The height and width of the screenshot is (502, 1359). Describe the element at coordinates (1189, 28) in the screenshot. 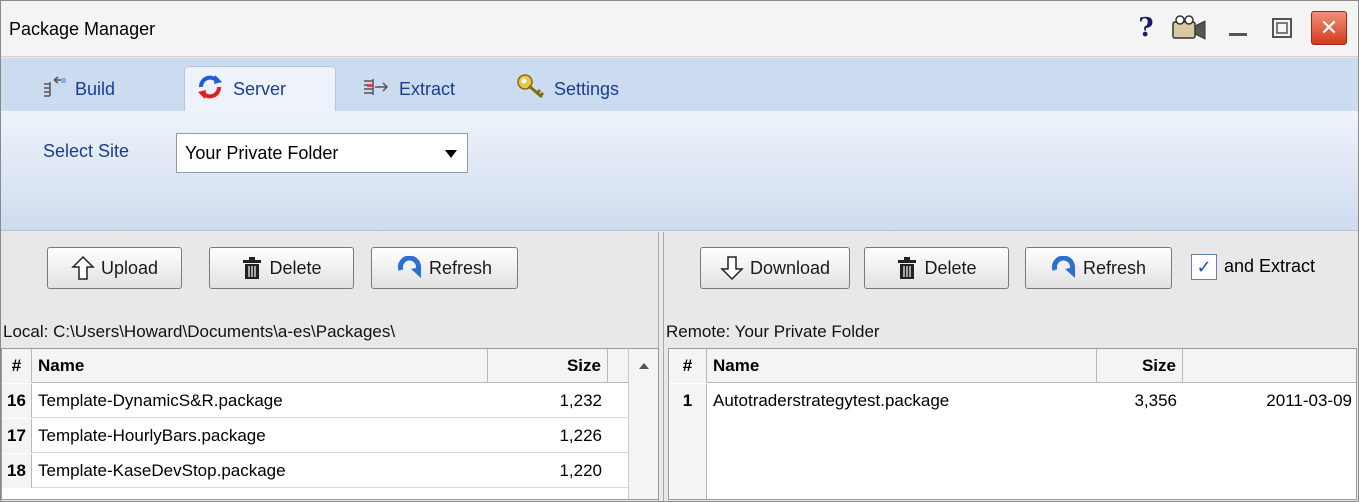

I see `camera-icon` at that location.